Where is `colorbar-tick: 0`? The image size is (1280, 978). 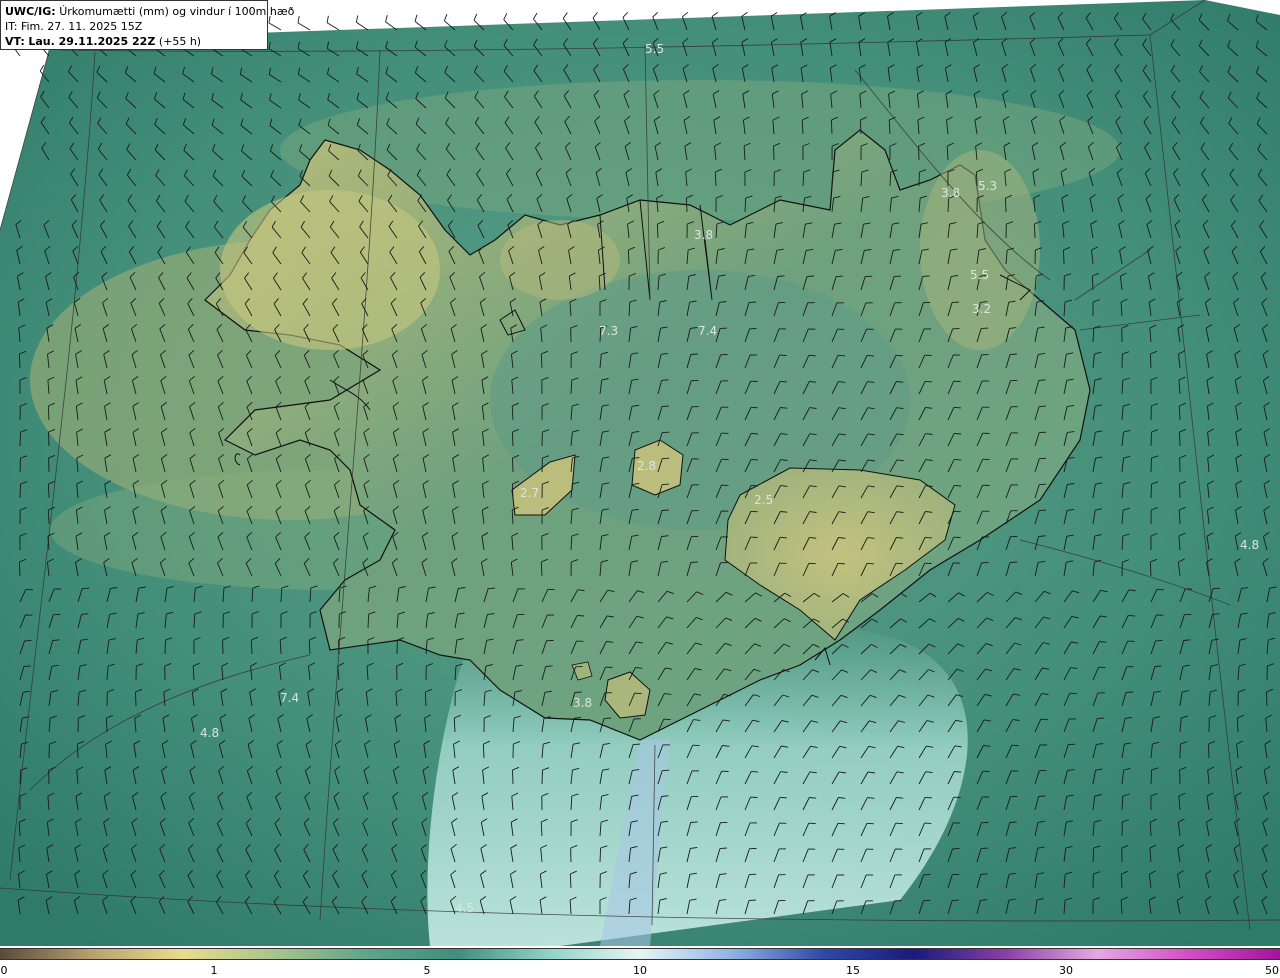 colorbar-tick: 0 is located at coordinates (4, 970).